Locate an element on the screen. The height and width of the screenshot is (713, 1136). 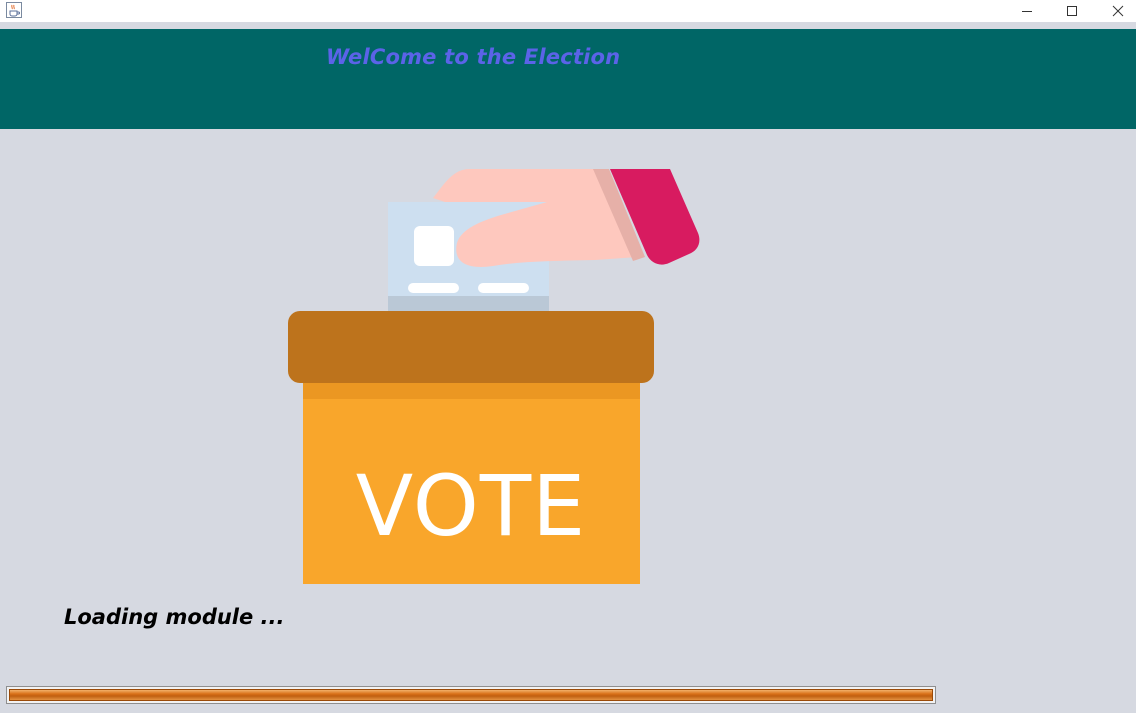
close-icon is located at coordinates (1118, 11).